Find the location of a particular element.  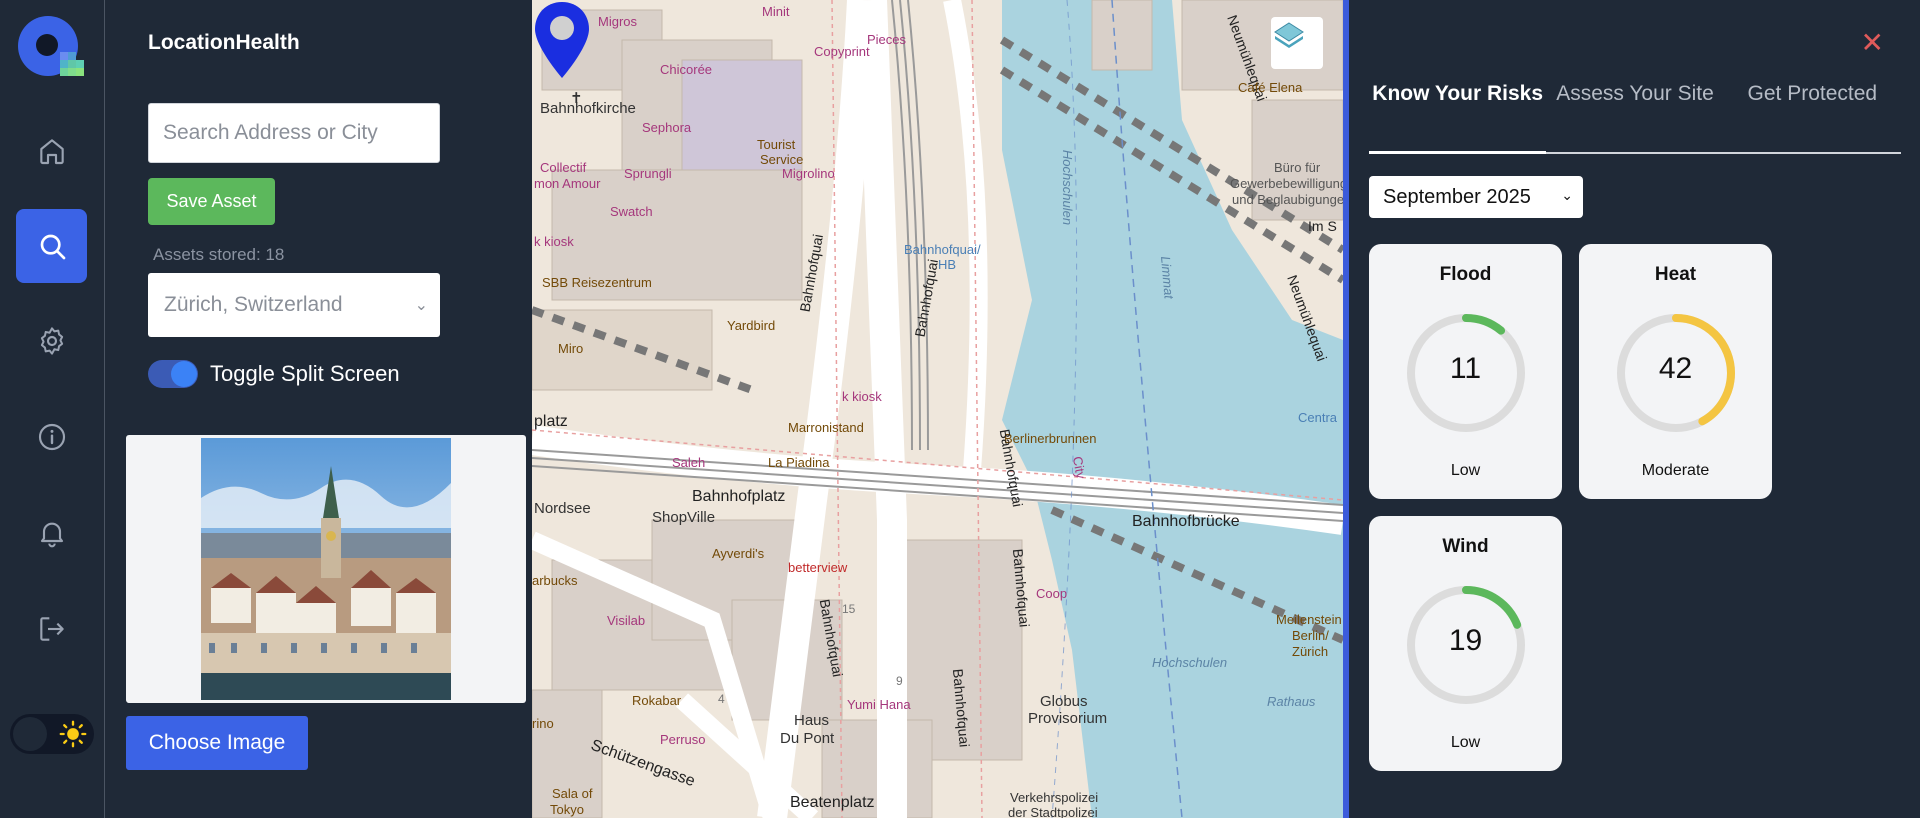

tab-get-protected: Get Protected is located at coordinates (1812, 115).